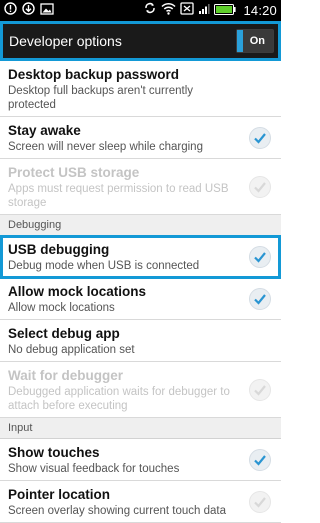 The height and width of the screenshot is (523, 320). I want to click on alert-icon, so click(10, 10).